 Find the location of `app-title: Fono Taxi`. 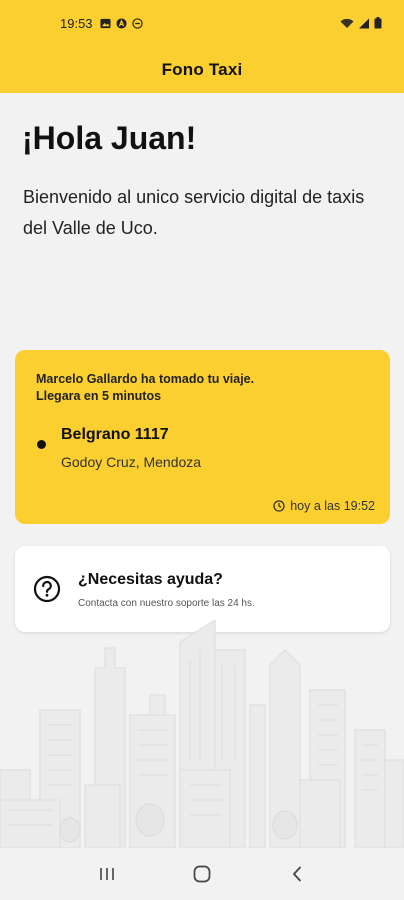

app-title: Fono Taxi is located at coordinates (202, 69).